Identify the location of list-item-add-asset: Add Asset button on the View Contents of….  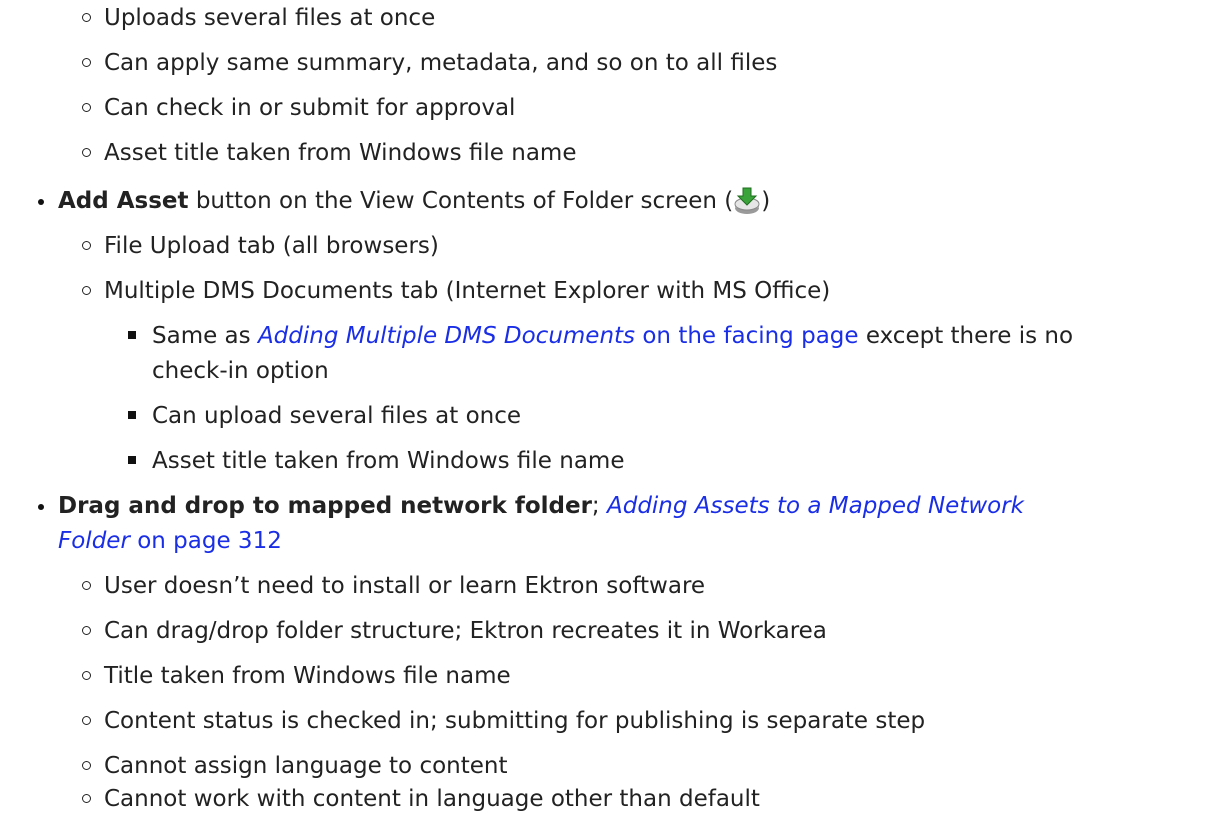
(404, 201).